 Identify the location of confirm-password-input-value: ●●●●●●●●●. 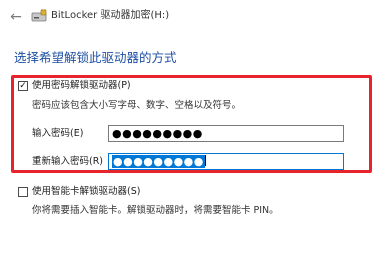
(158, 161).